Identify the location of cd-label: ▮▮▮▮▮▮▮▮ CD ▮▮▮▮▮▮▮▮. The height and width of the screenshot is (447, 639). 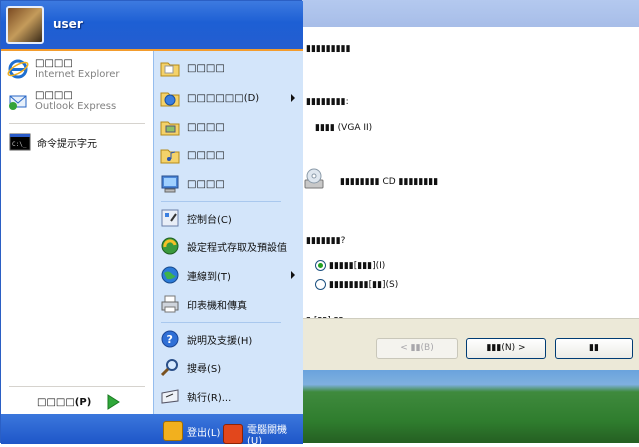
(389, 182).